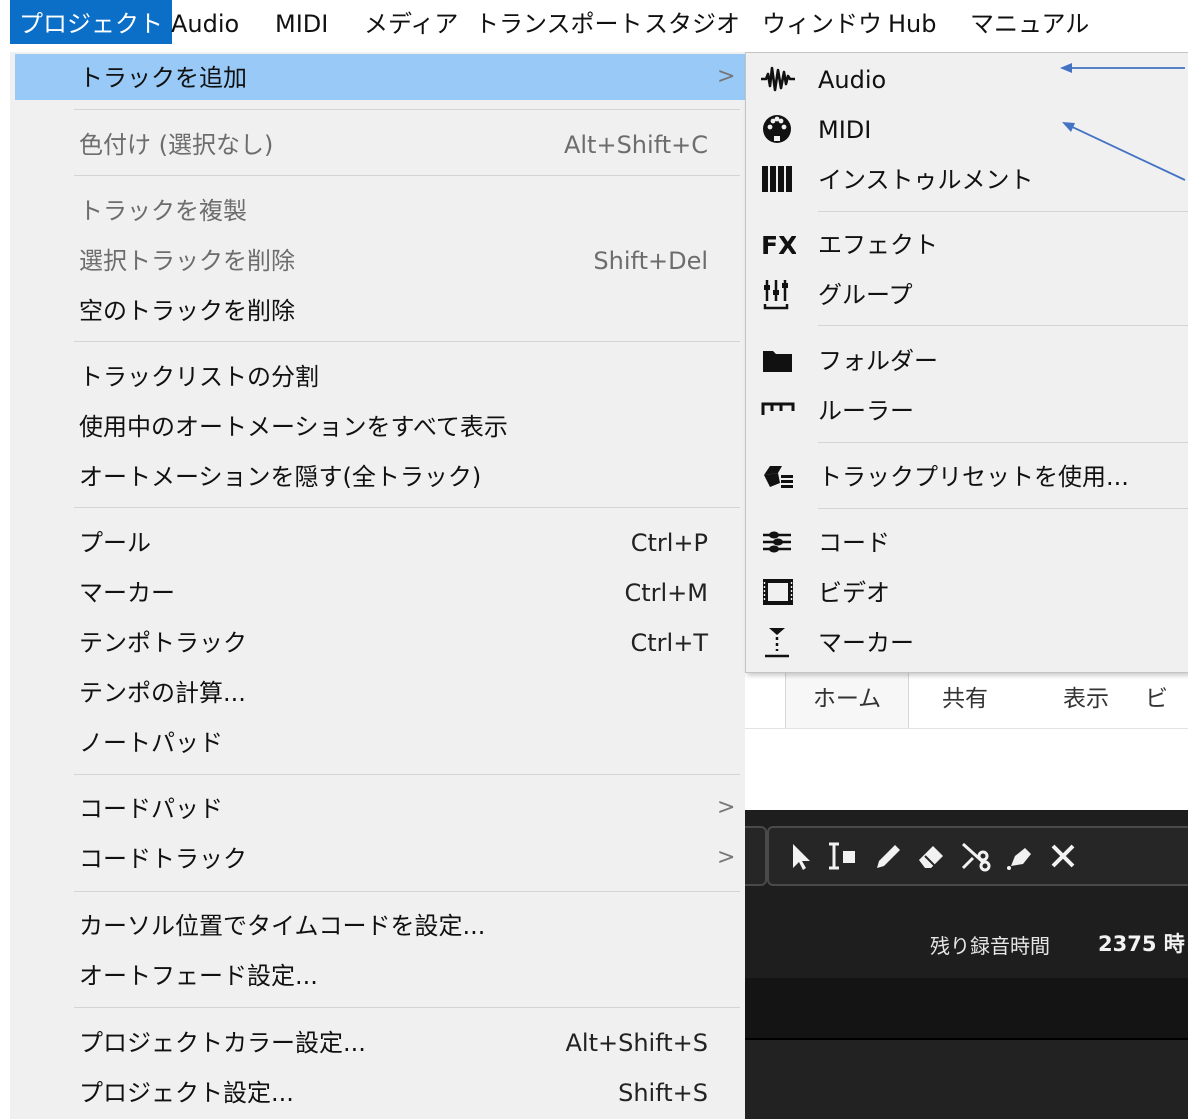 The image size is (1188, 1119). What do you see at coordinates (967, 542) in the screenshot?
I see `submenu-item-chord: コード` at bounding box center [967, 542].